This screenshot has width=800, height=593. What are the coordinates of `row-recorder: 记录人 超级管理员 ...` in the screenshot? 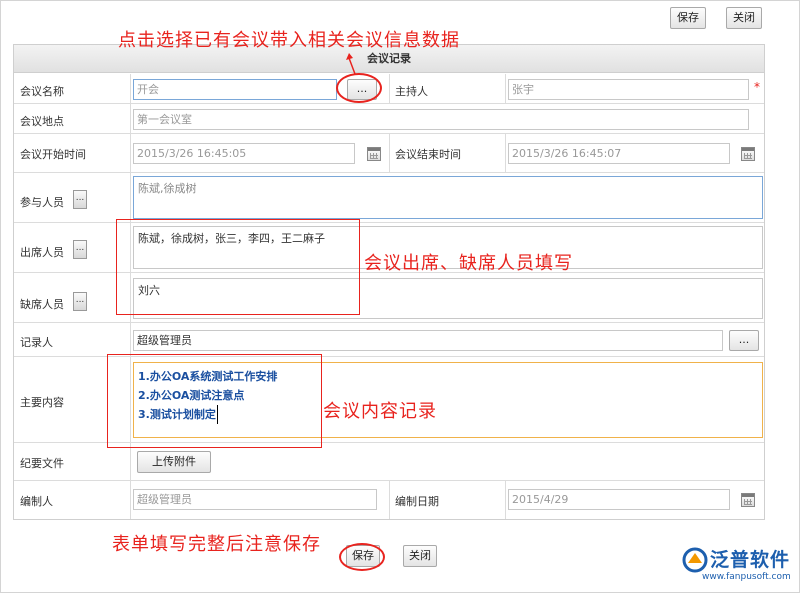 It's located at (389, 340).